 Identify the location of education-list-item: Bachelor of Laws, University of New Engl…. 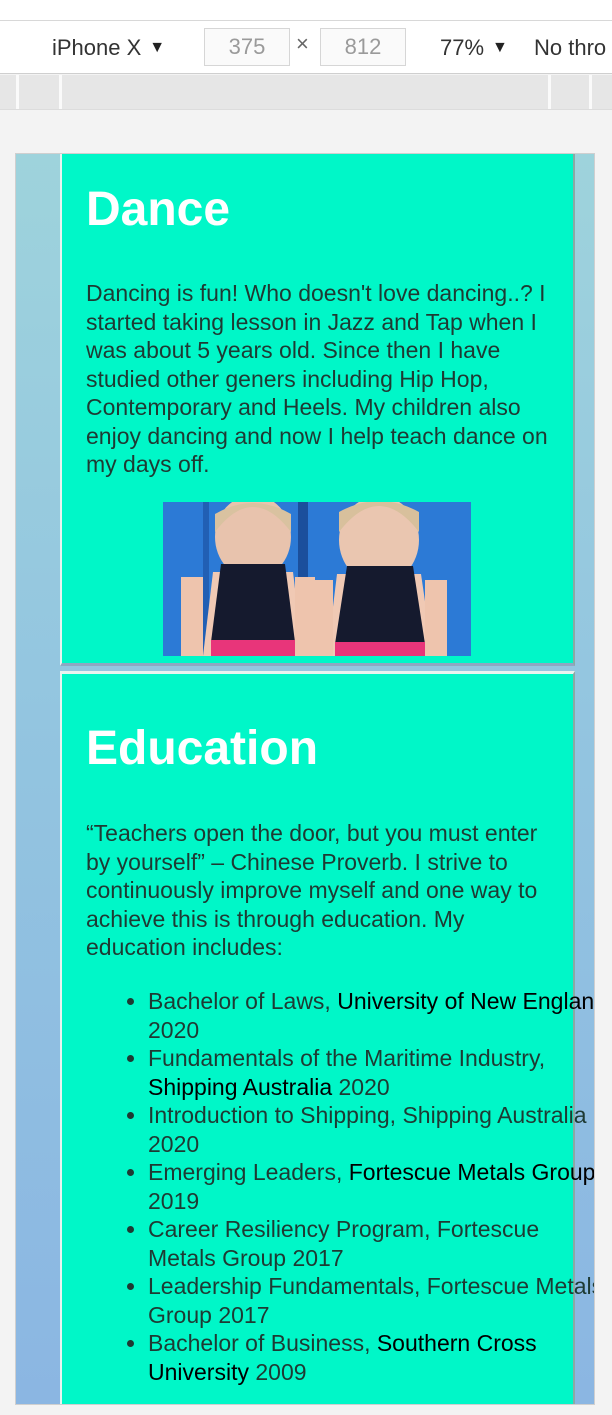
(371, 1015).